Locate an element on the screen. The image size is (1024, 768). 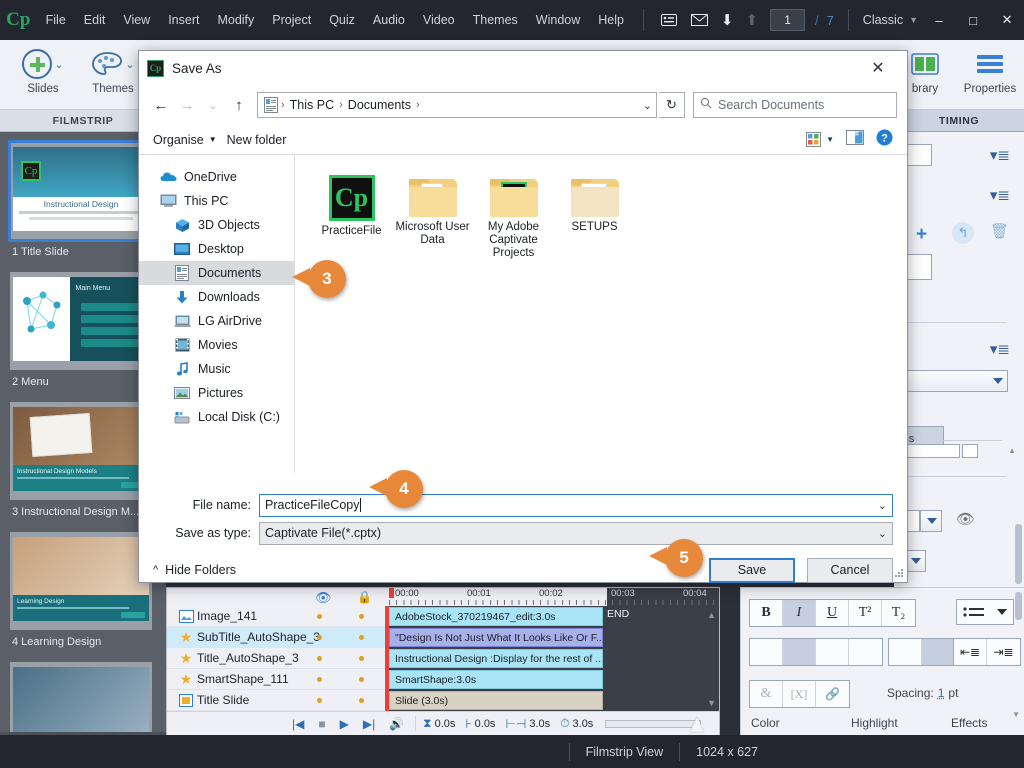
menu-themes: Themes is located at coordinates (495, 20).